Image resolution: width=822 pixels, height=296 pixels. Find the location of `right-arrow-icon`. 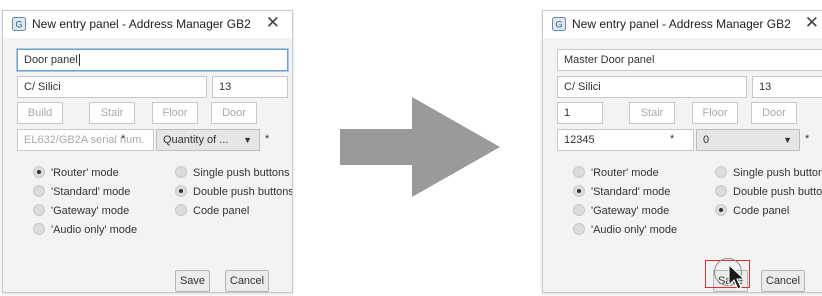

right-arrow-icon is located at coordinates (420, 147).